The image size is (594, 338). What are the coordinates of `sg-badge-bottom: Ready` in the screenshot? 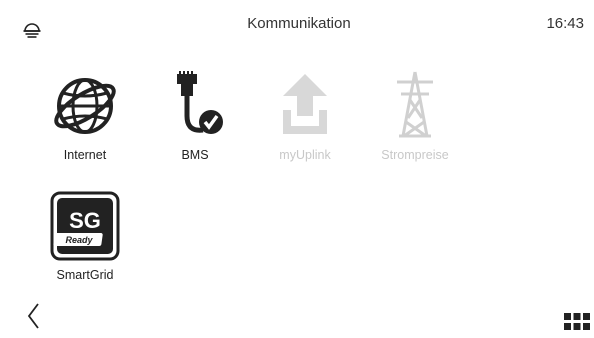 It's located at (79, 240).